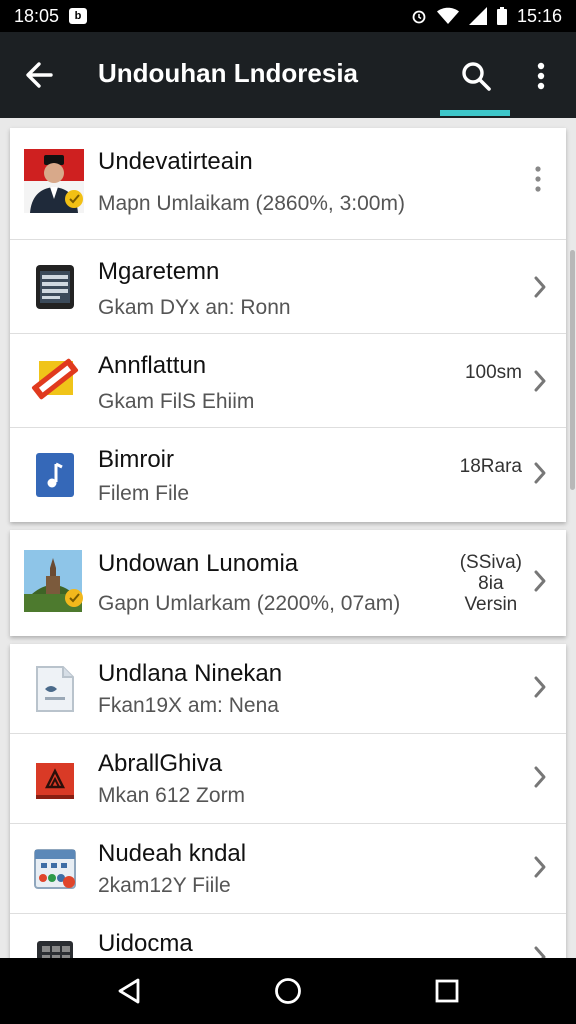 The image size is (576, 1024). What do you see at coordinates (288, 16) in the screenshot?
I see `status-bar: 18:05 b 15:16` at bounding box center [288, 16].